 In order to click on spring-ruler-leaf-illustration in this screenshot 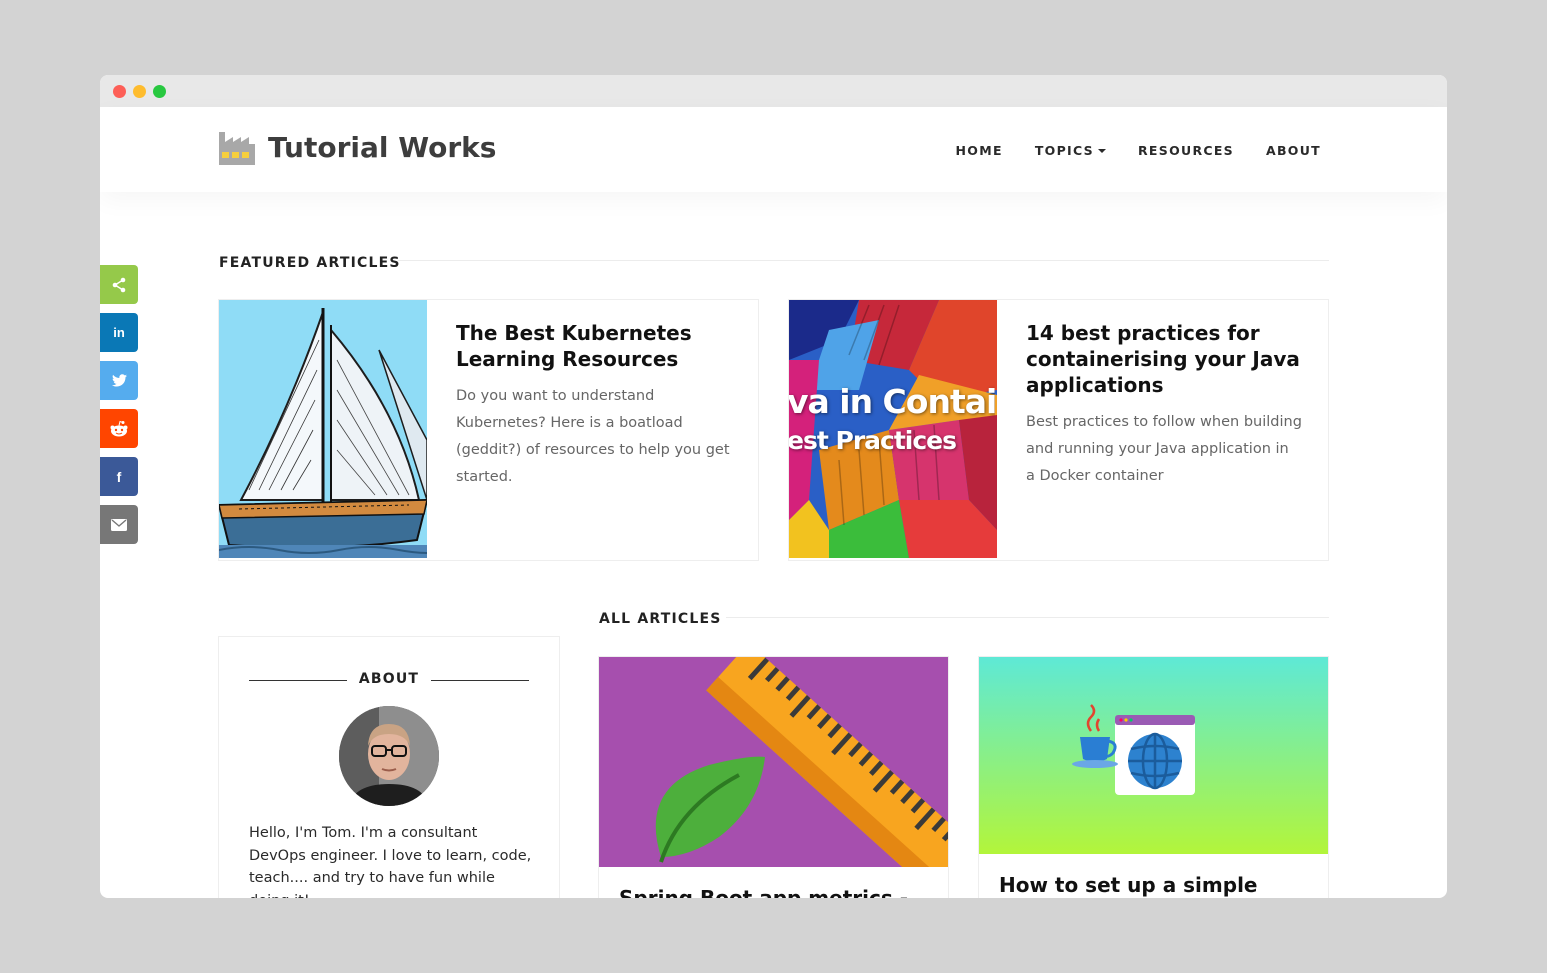, I will do `click(773, 762)`.